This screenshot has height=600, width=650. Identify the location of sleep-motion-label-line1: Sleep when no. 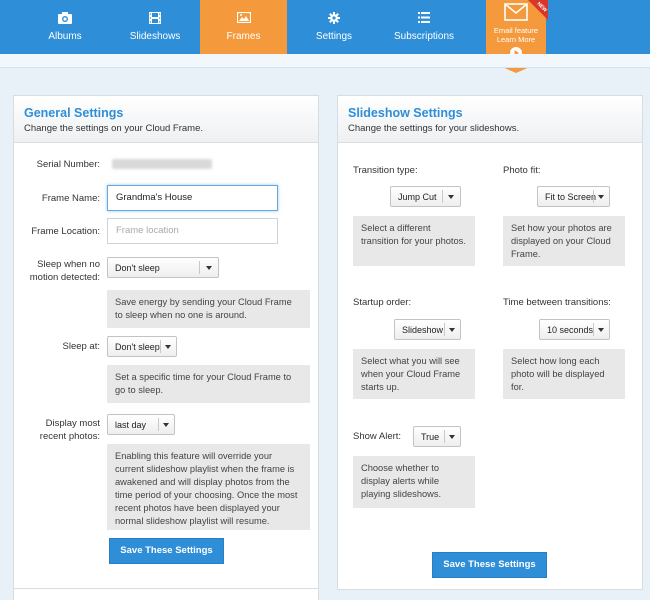
(68, 264).